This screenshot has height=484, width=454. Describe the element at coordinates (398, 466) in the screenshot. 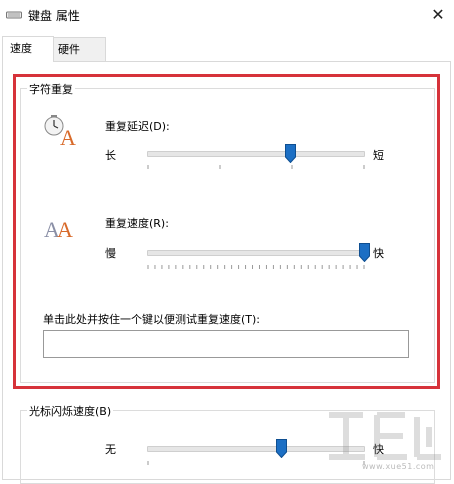

I see `watermark-text: www.xue51.com` at that location.